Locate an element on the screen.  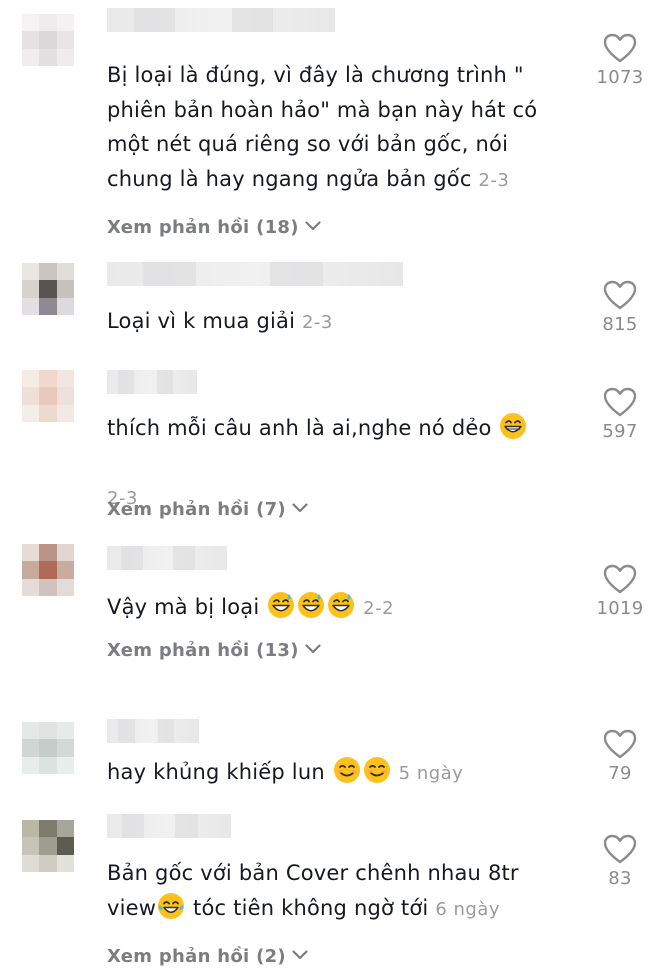
like-count: 1073 is located at coordinates (620, 77).